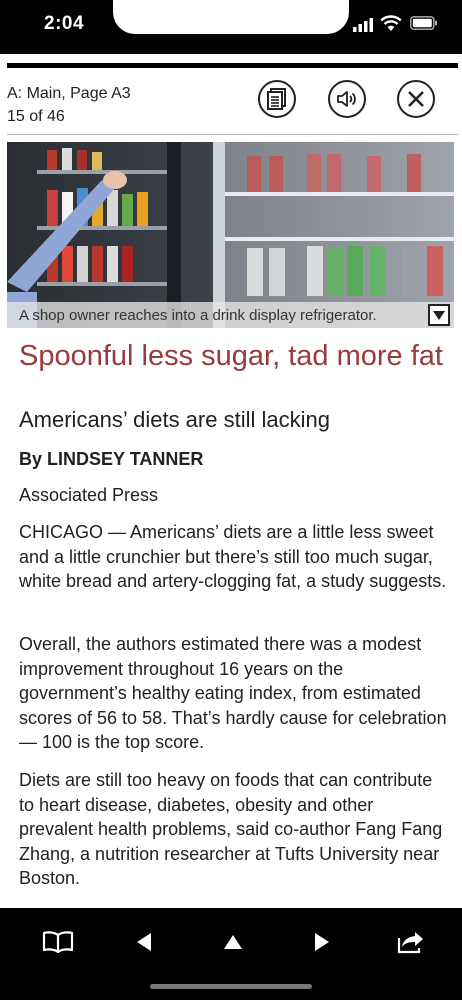 The height and width of the screenshot is (1000, 462). What do you see at coordinates (69, 105) in the screenshot?
I see `page-info: A: Main, Page A3 15 of 46` at bounding box center [69, 105].